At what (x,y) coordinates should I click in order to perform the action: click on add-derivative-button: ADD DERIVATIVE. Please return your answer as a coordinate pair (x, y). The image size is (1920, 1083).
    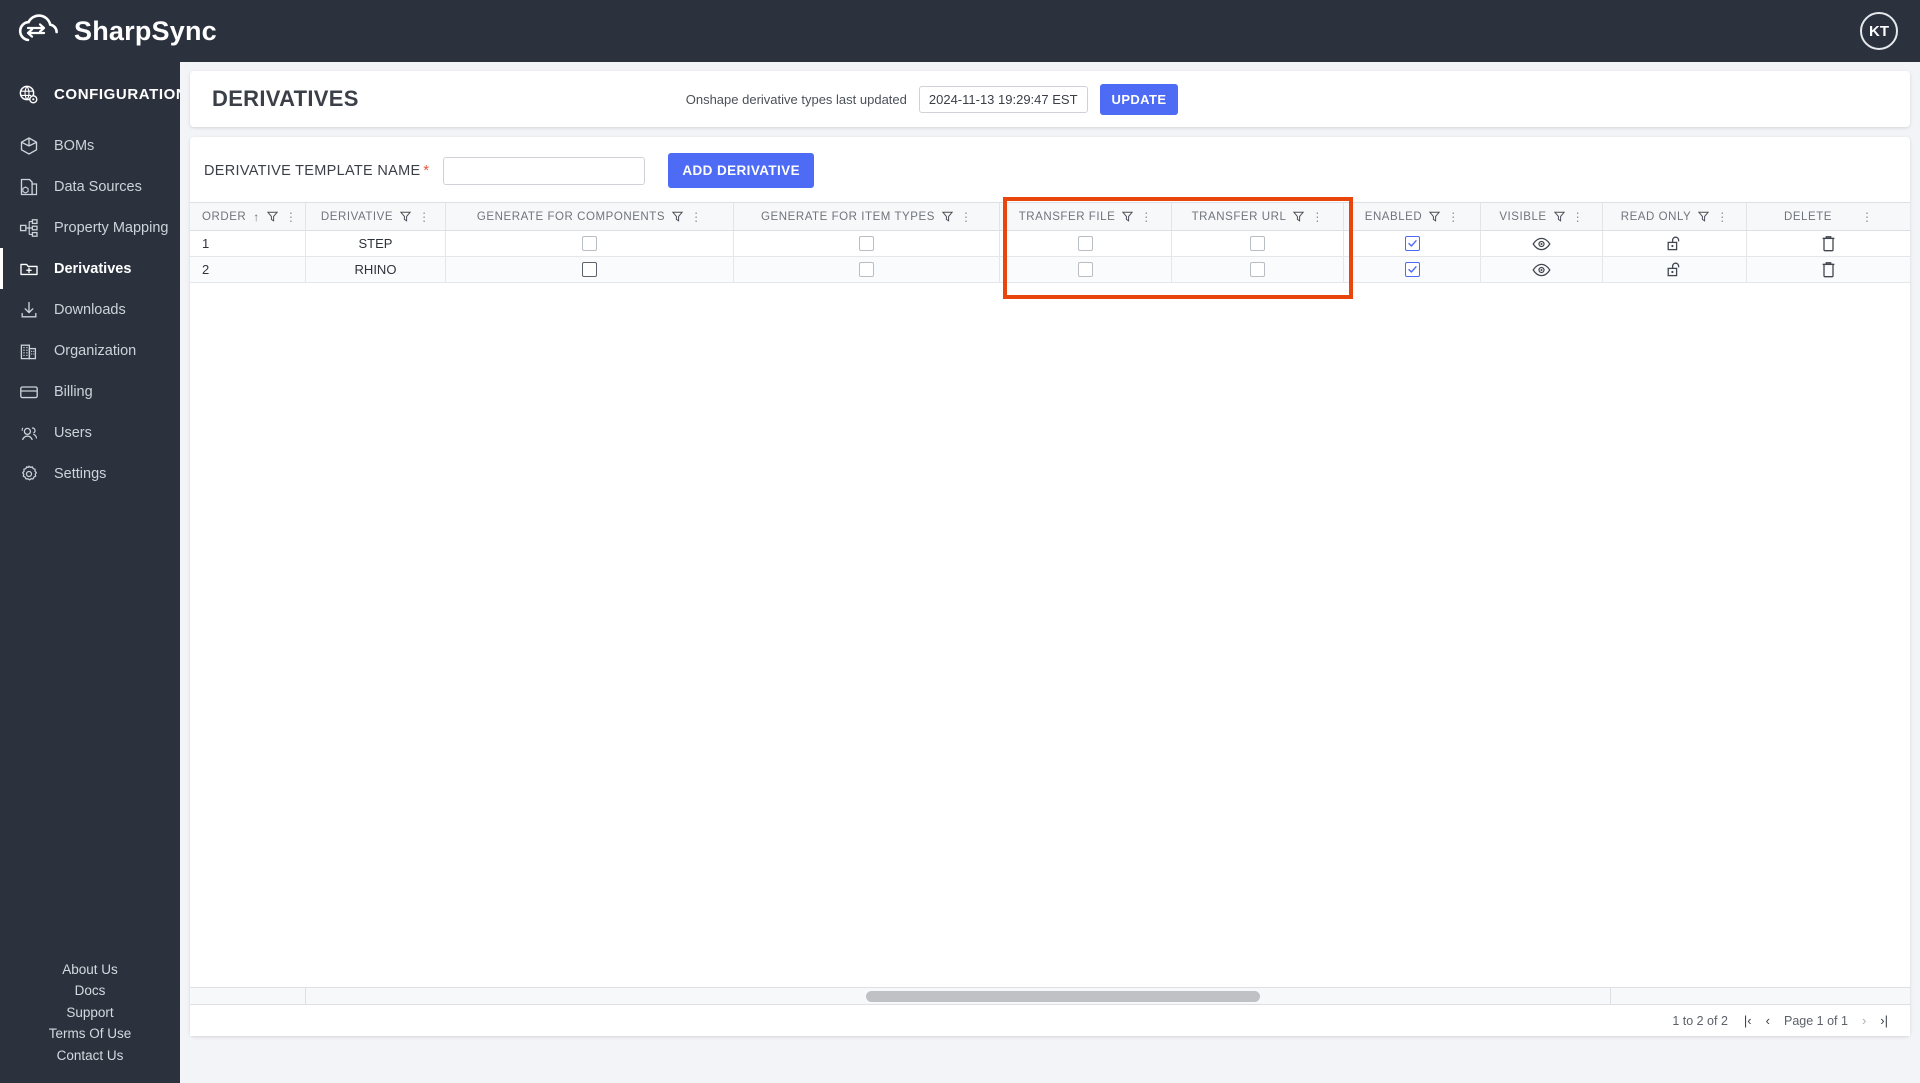
    Looking at the image, I should click on (741, 170).